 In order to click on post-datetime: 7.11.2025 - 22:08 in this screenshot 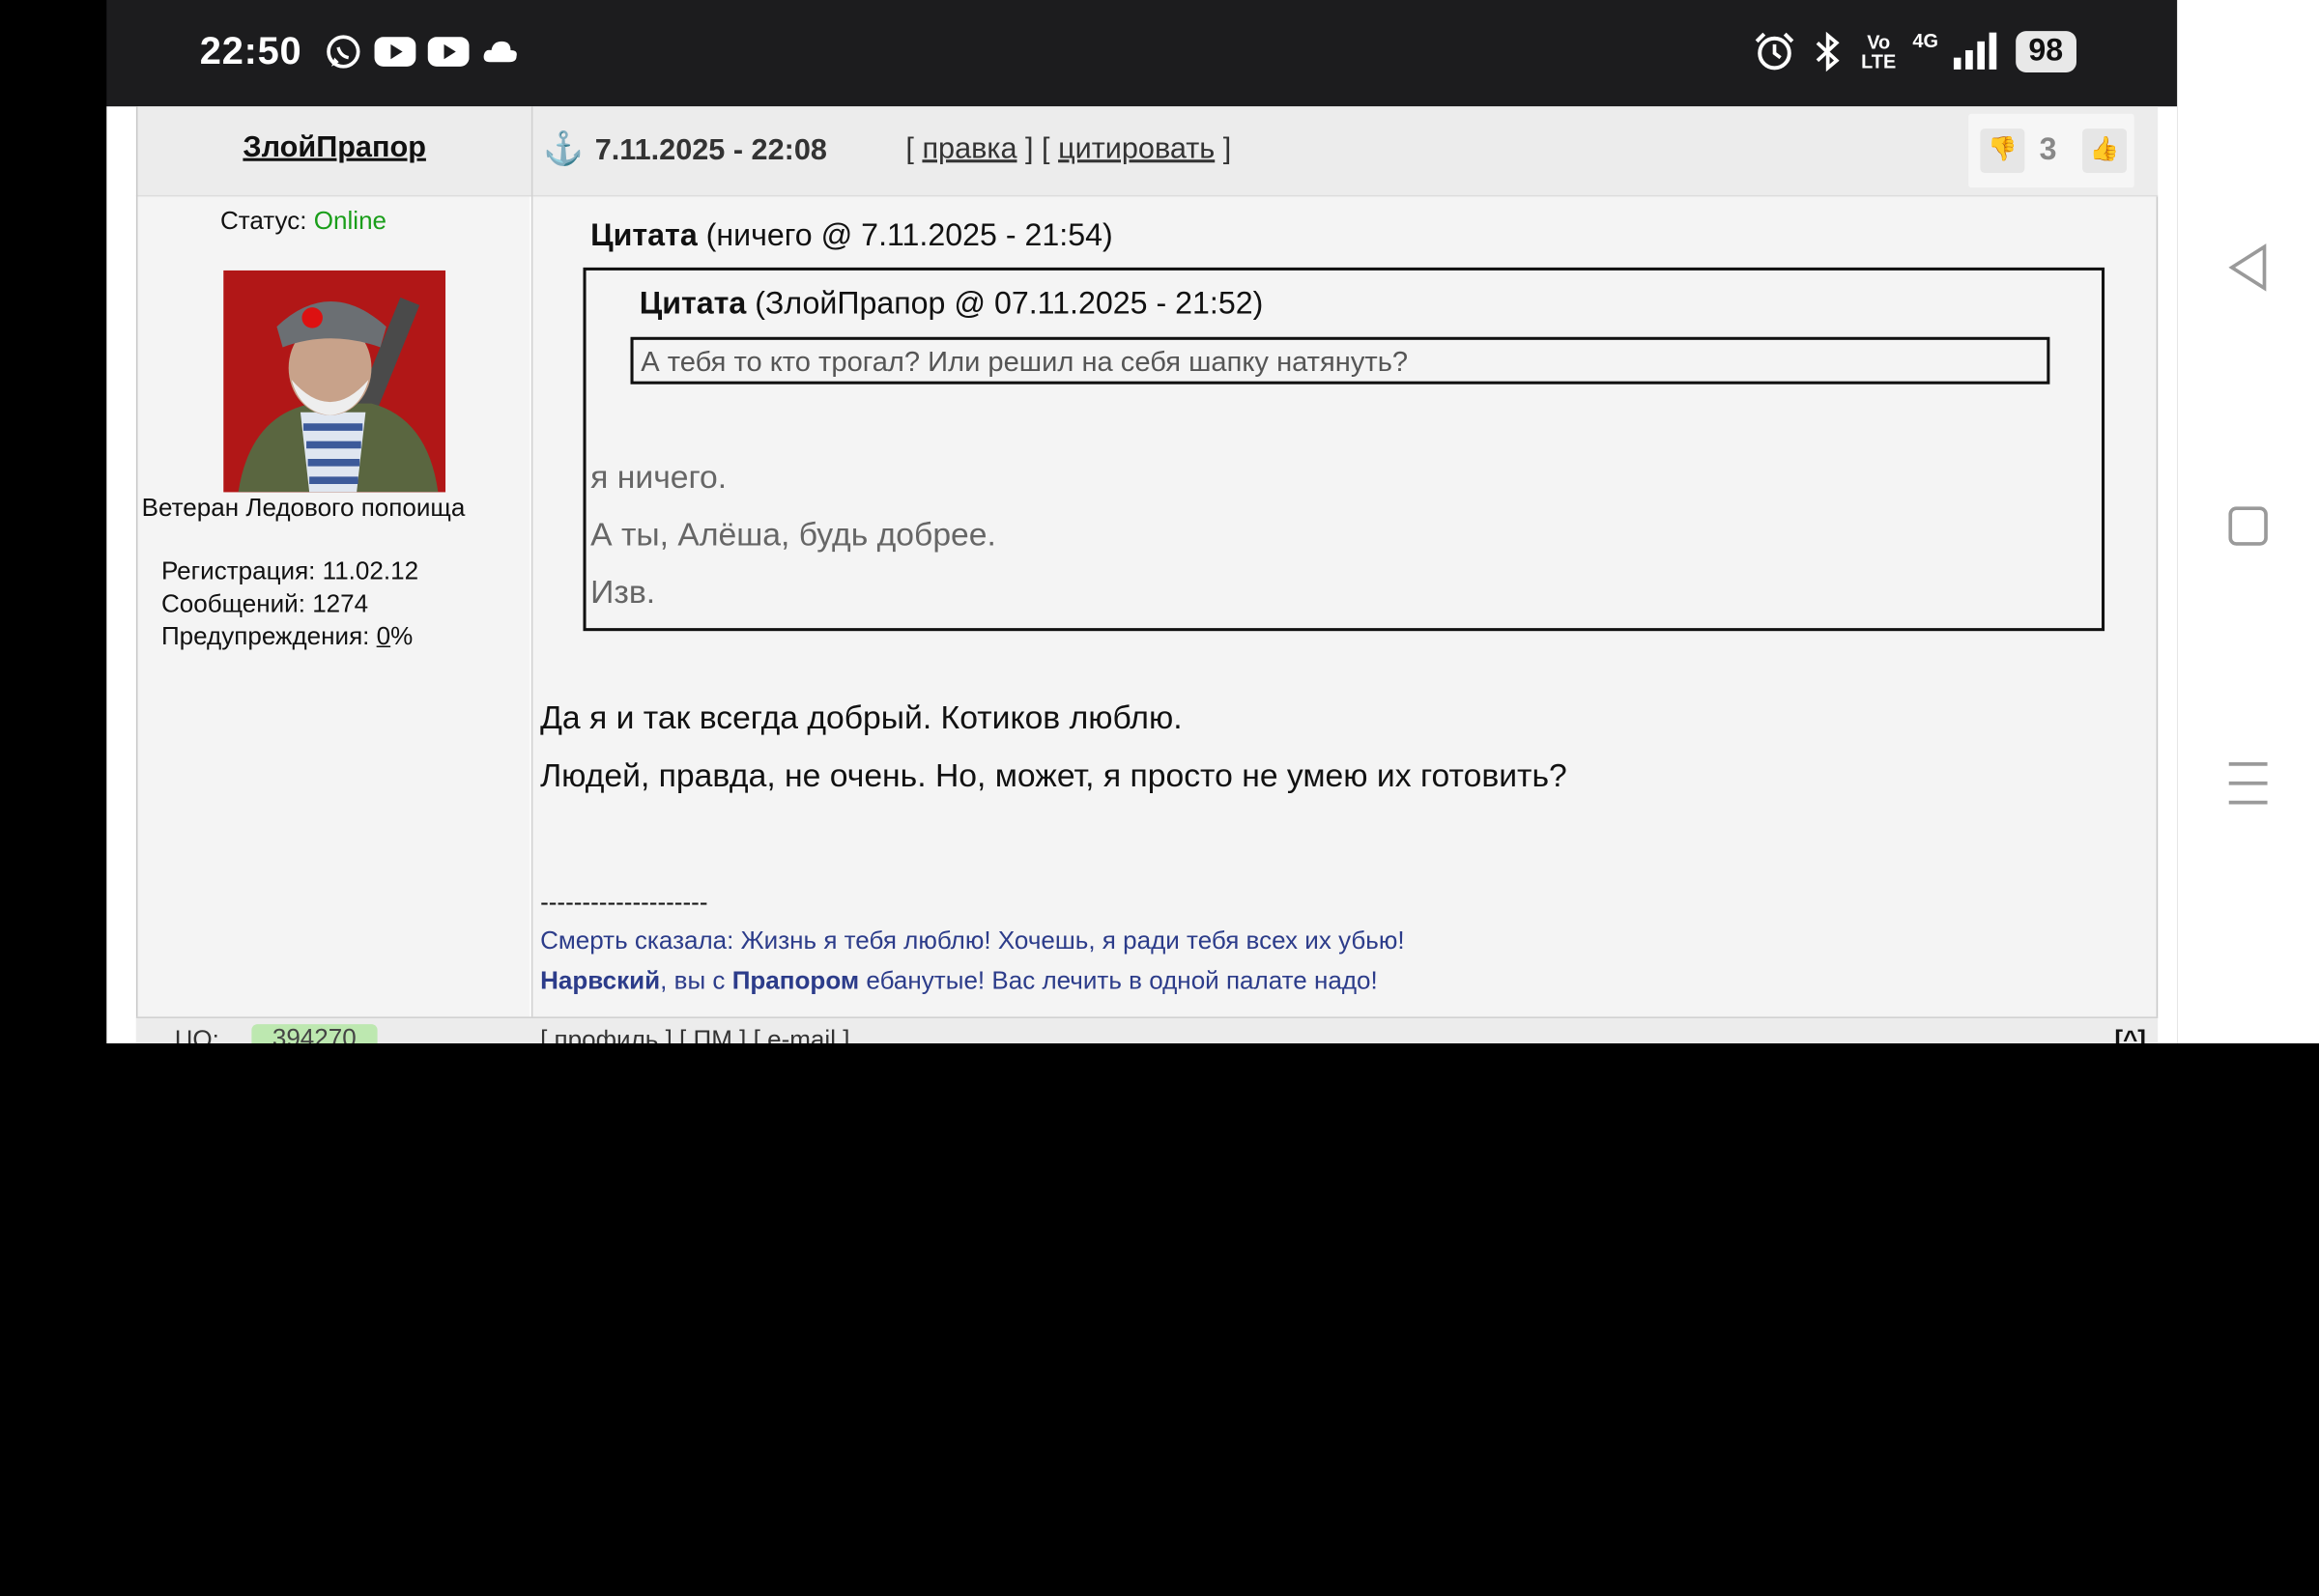, I will do `click(711, 150)`.